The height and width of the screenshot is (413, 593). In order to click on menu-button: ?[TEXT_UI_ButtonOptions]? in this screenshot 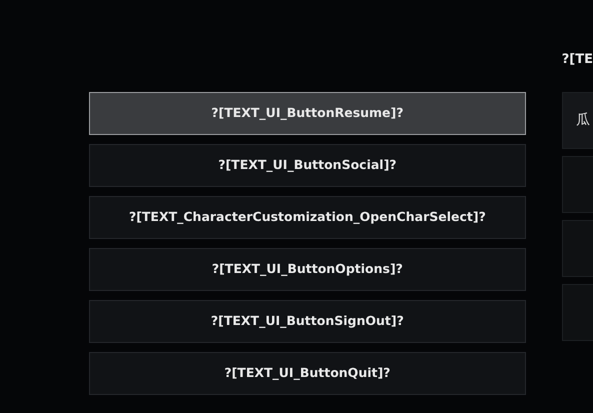, I will do `click(307, 269)`.